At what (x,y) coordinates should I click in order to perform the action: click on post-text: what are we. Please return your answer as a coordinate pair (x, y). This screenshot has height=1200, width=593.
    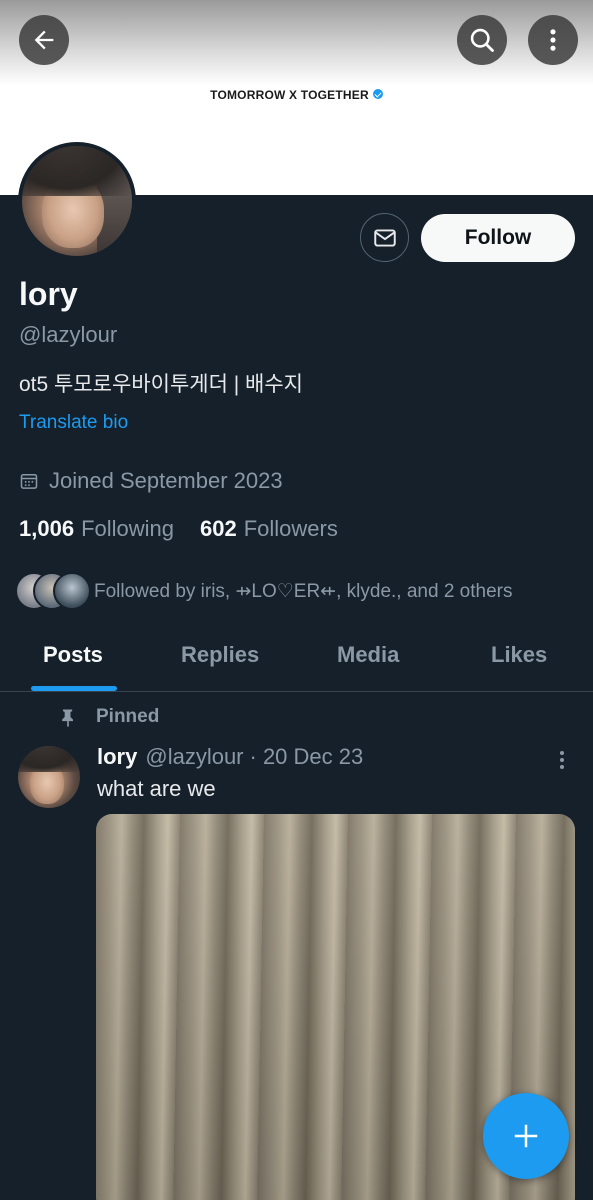
    Looking at the image, I should click on (156, 788).